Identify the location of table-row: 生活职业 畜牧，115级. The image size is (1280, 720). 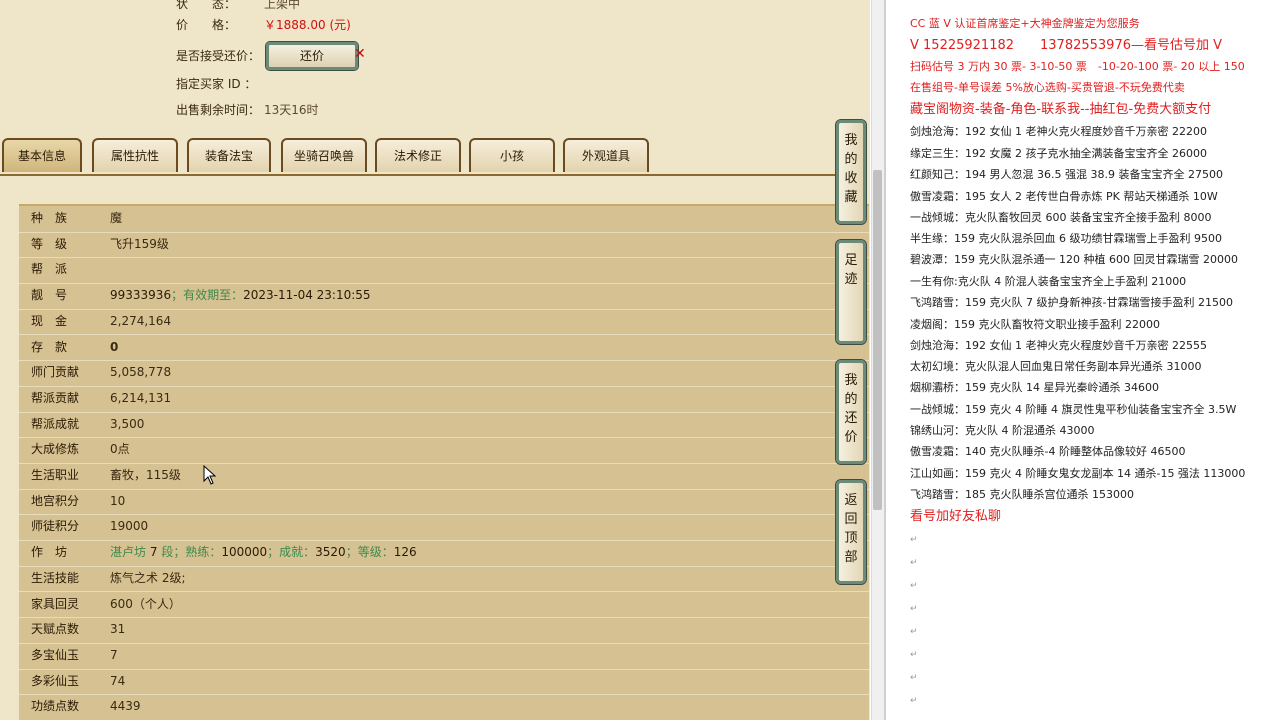
(444, 476).